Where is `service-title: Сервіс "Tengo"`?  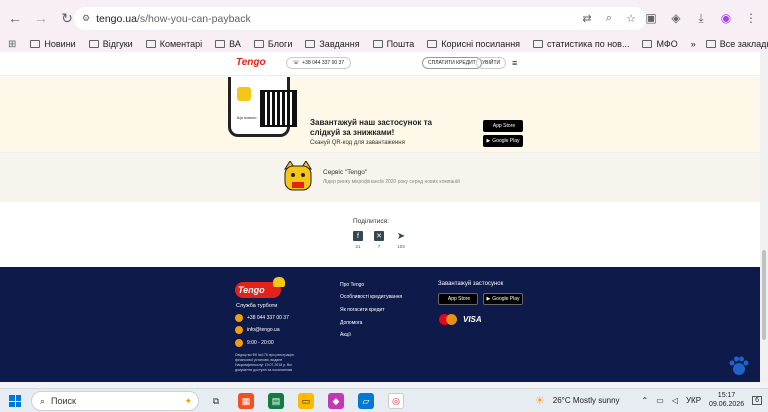
service-title: Сервіс "Tengo" is located at coordinates (345, 172).